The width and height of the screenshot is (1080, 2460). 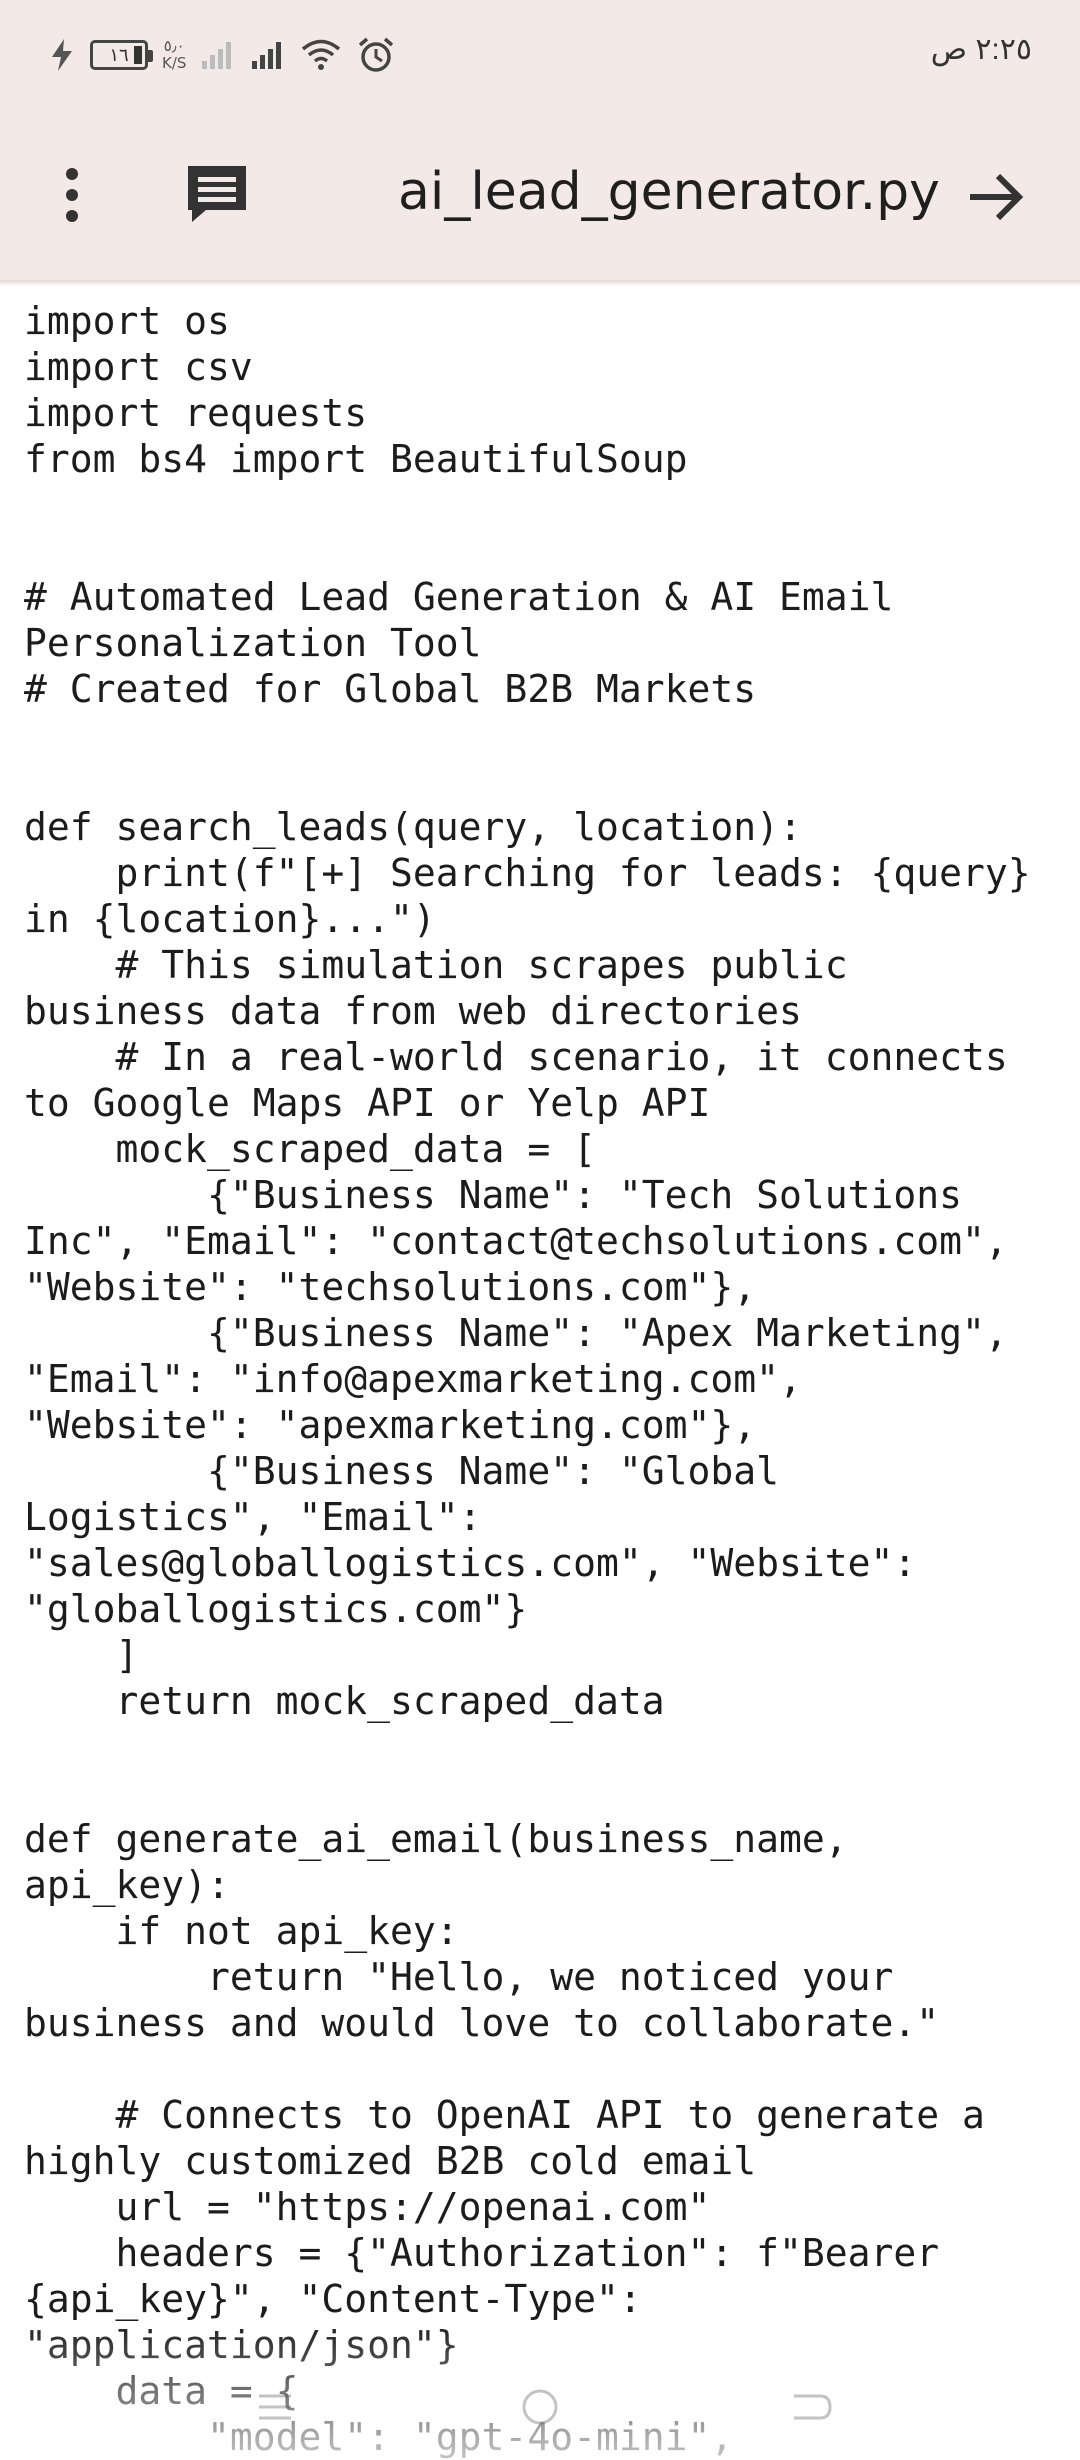 What do you see at coordinates (413, 1011) in the screenshot?
I see `code-line: business data from web directories` at bounding box center [413, 1011].